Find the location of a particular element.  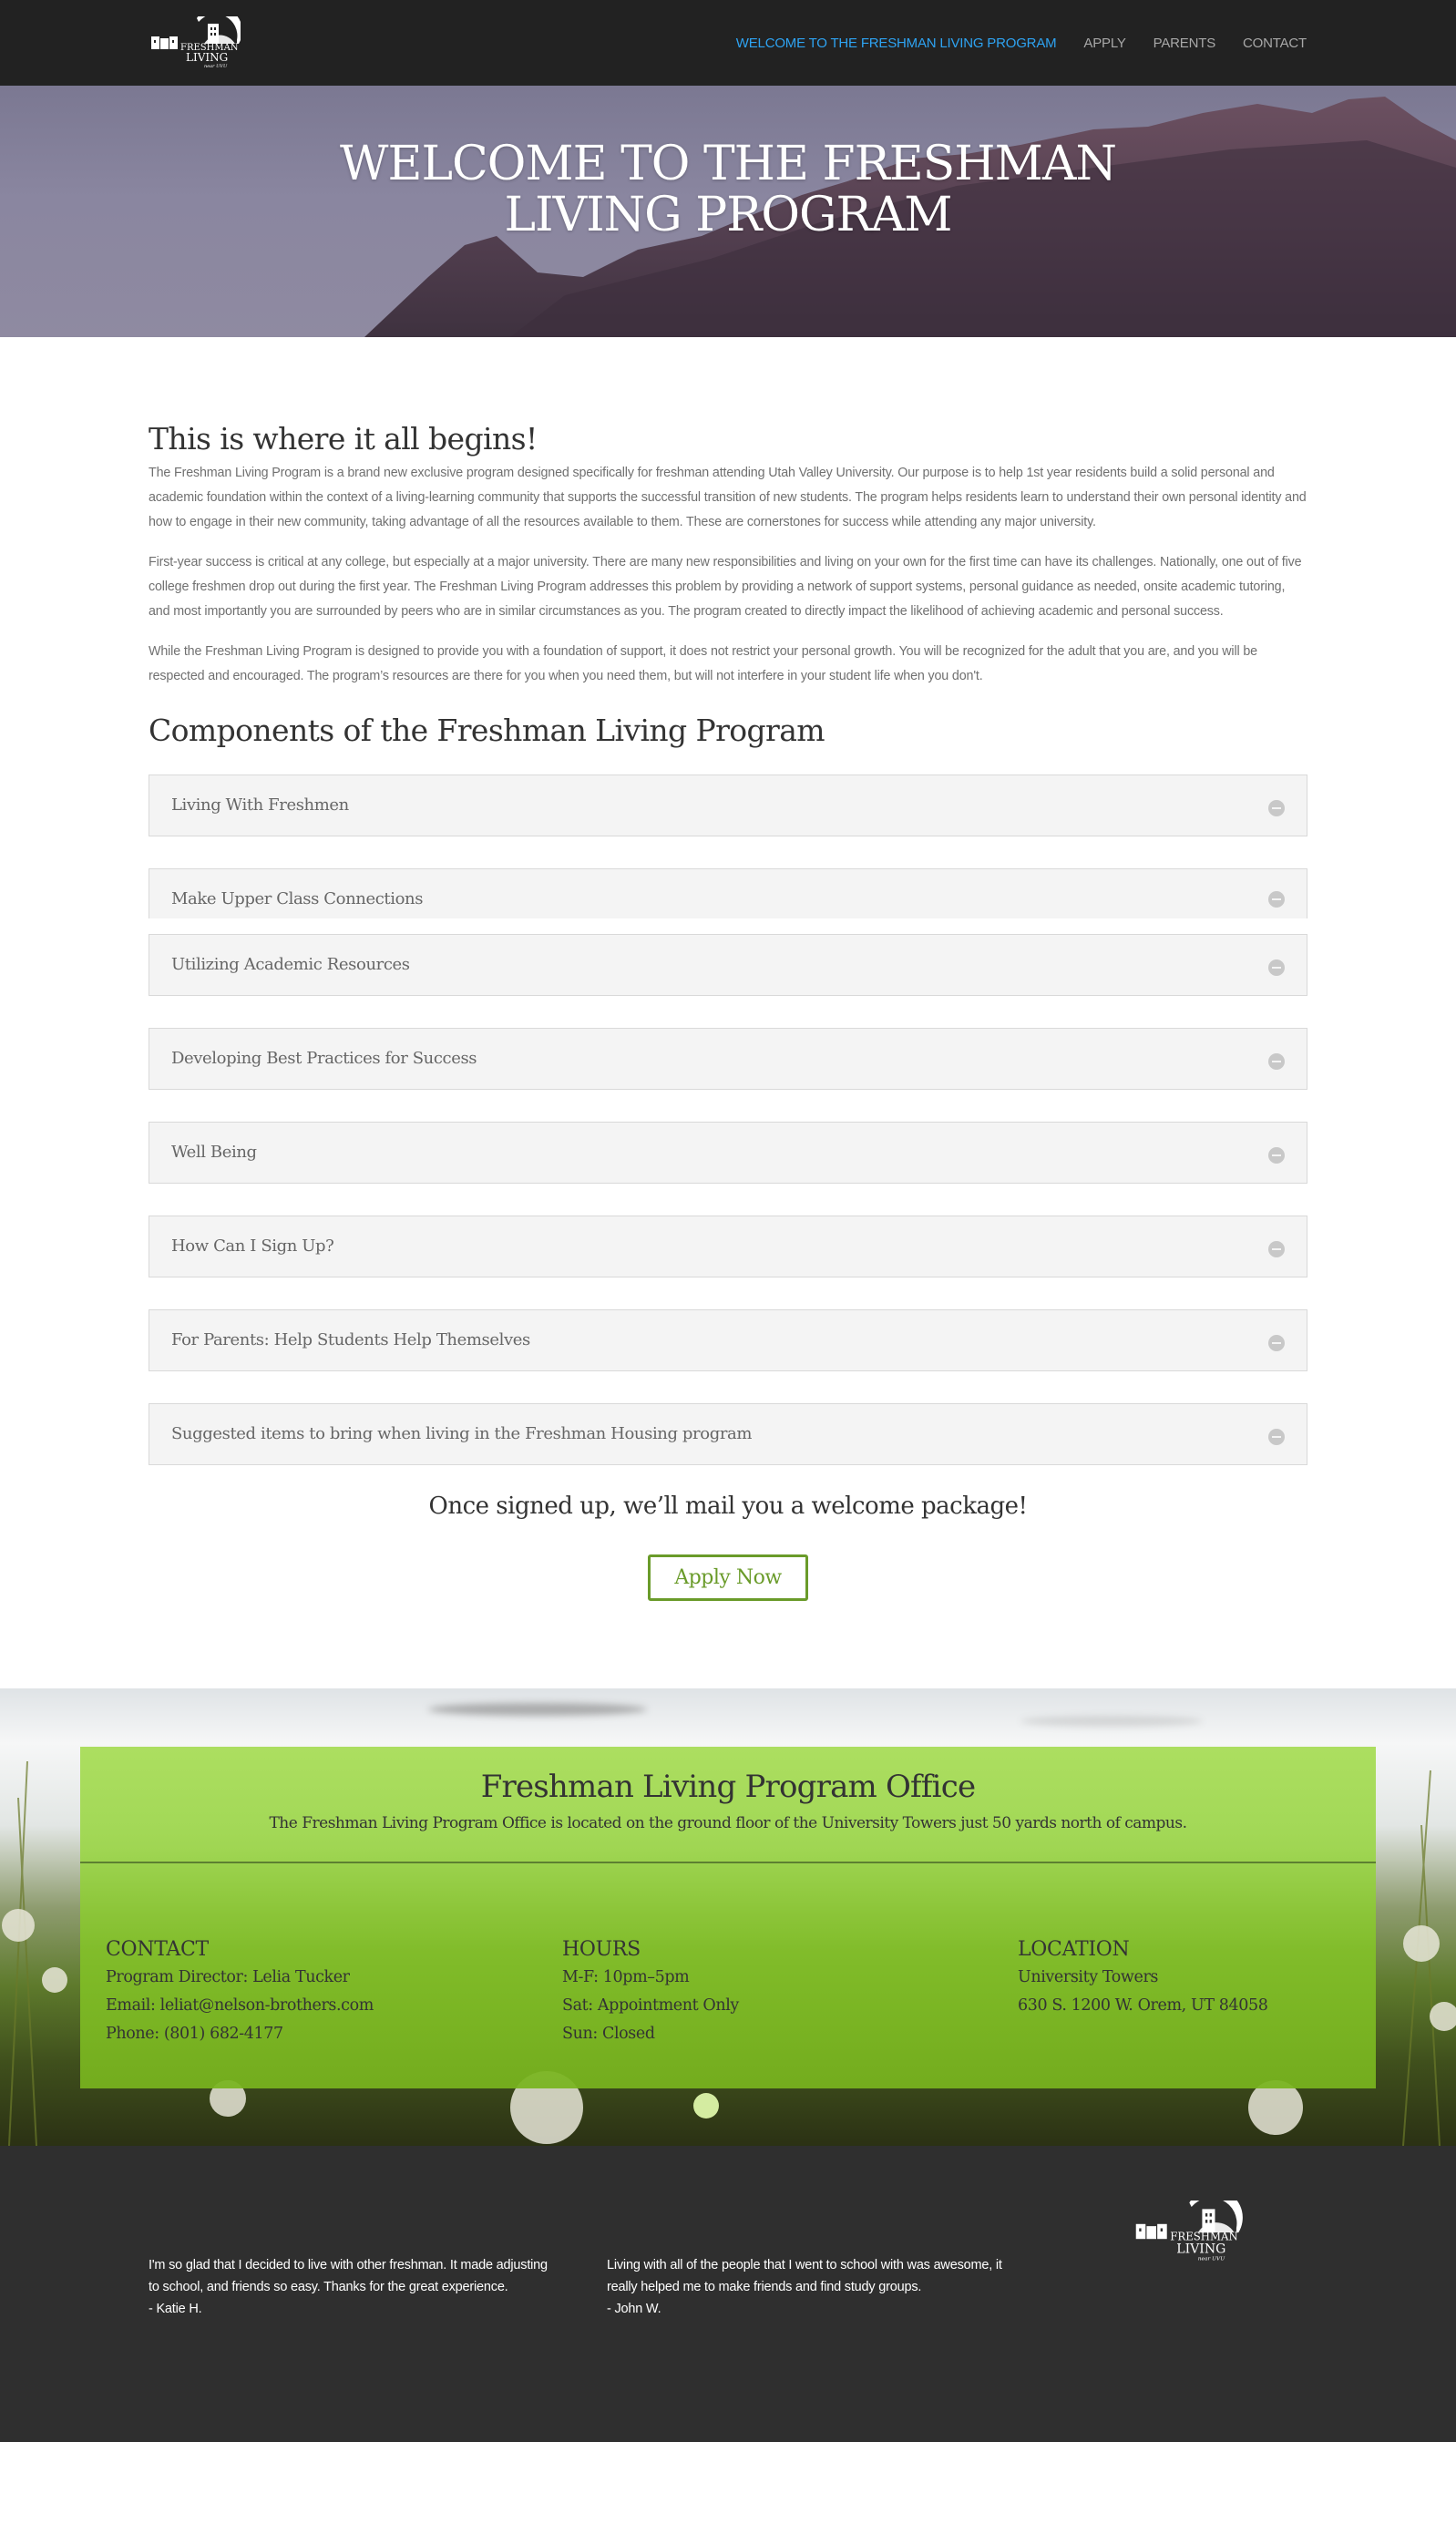

nav-parents: PARENTS is located at coordinates (1185, 43).